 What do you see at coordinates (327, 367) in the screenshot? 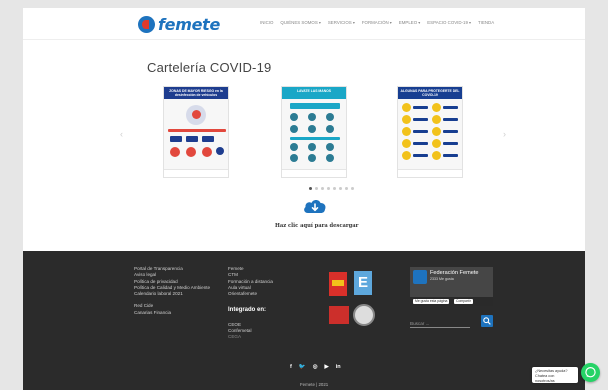
I see `youtube-icon: ▶` at bounding box center [327, 367].